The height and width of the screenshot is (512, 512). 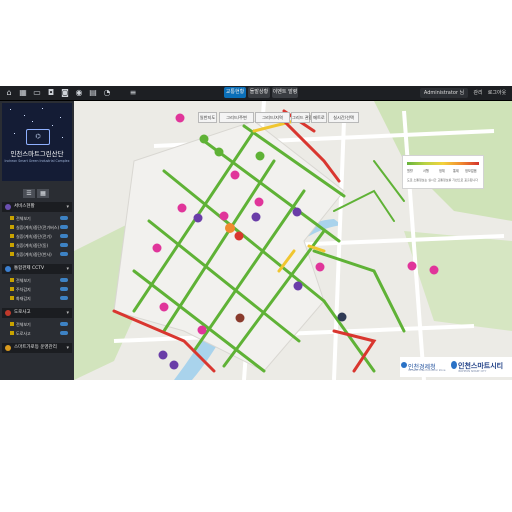 I want to click on list-item: 실증(계속)중단(반사), so click(x=38, y=254).